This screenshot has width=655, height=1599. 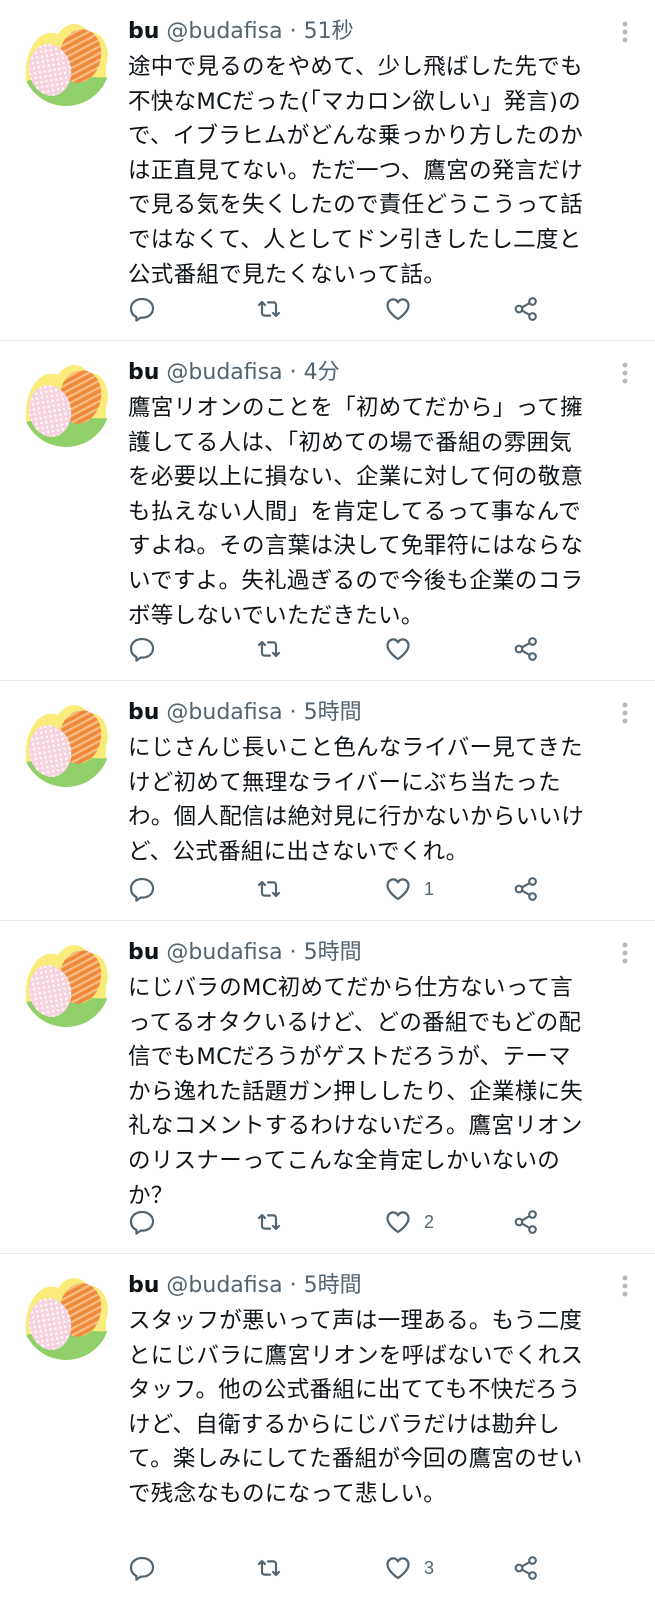 What do you see at coordinates (355, 205) in the screenshot?
I see `tweet-text-line: で見る気を失くしたので責任どうこうって話` at bounding box center [355, 205].